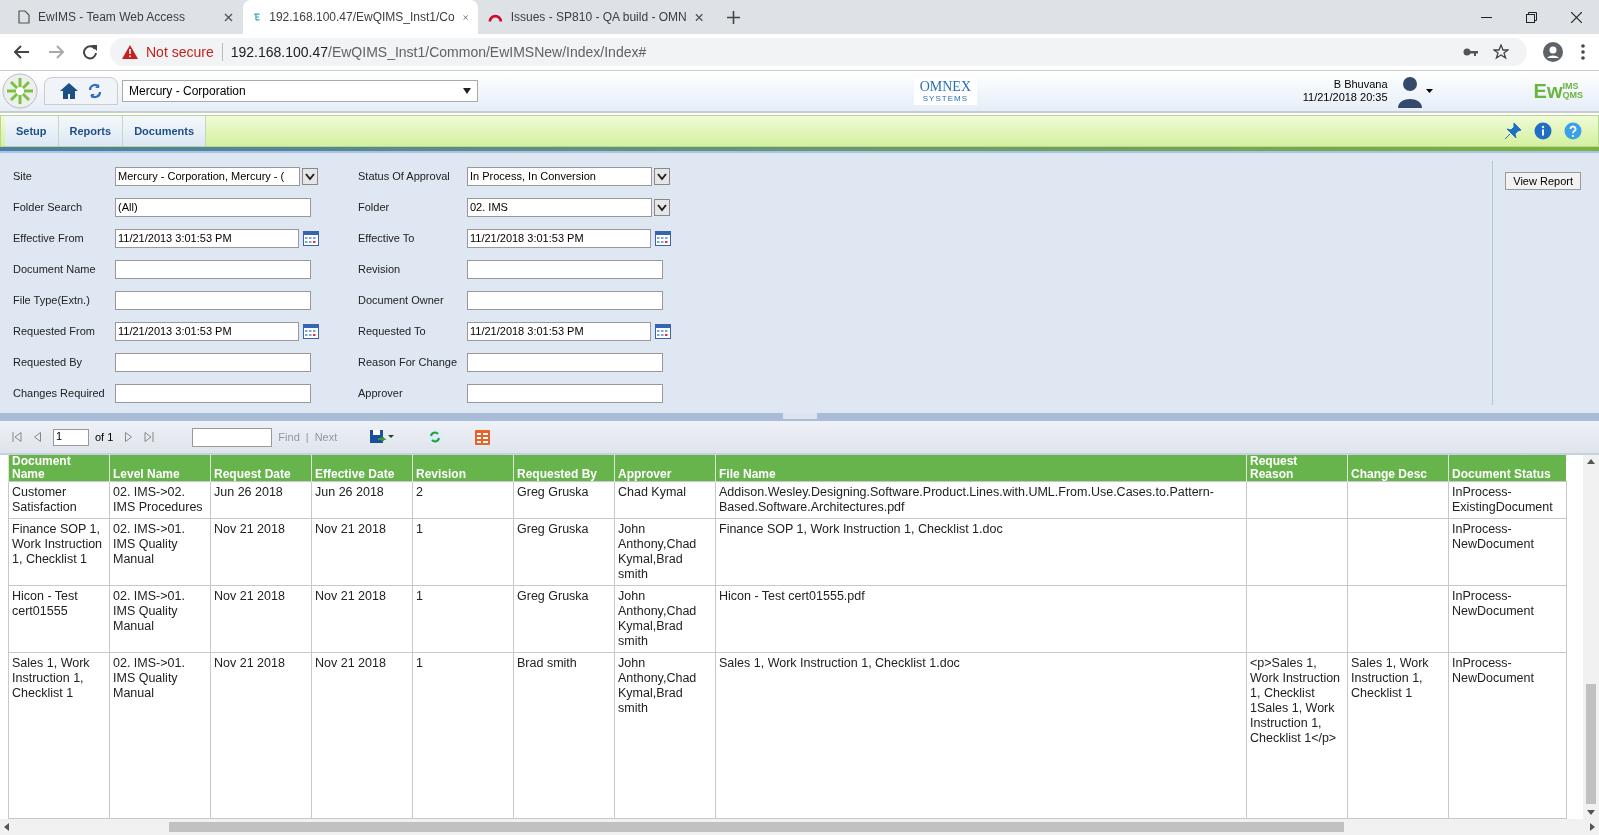 Image resolution: width=1599 pixels, height=835 pixels. Describe the element at coordinates (37, 437) in the screenshot. I see `previous-page-icon` at that location.